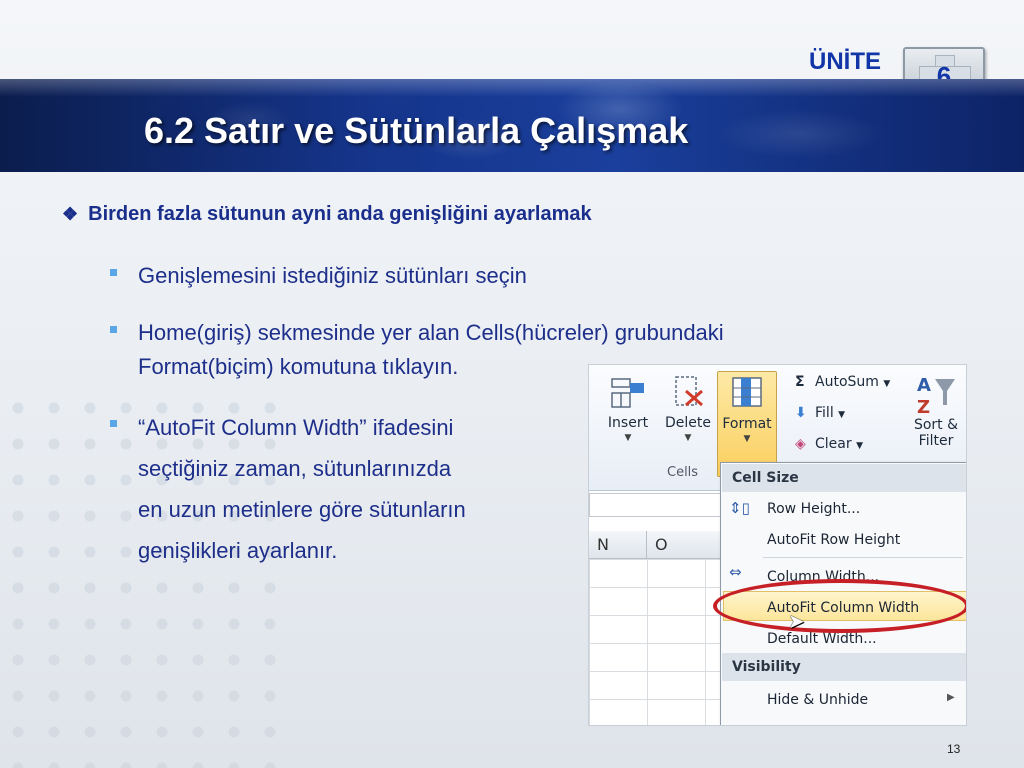  I want to click on column-width-icon: ⇔, so click(735, 572).